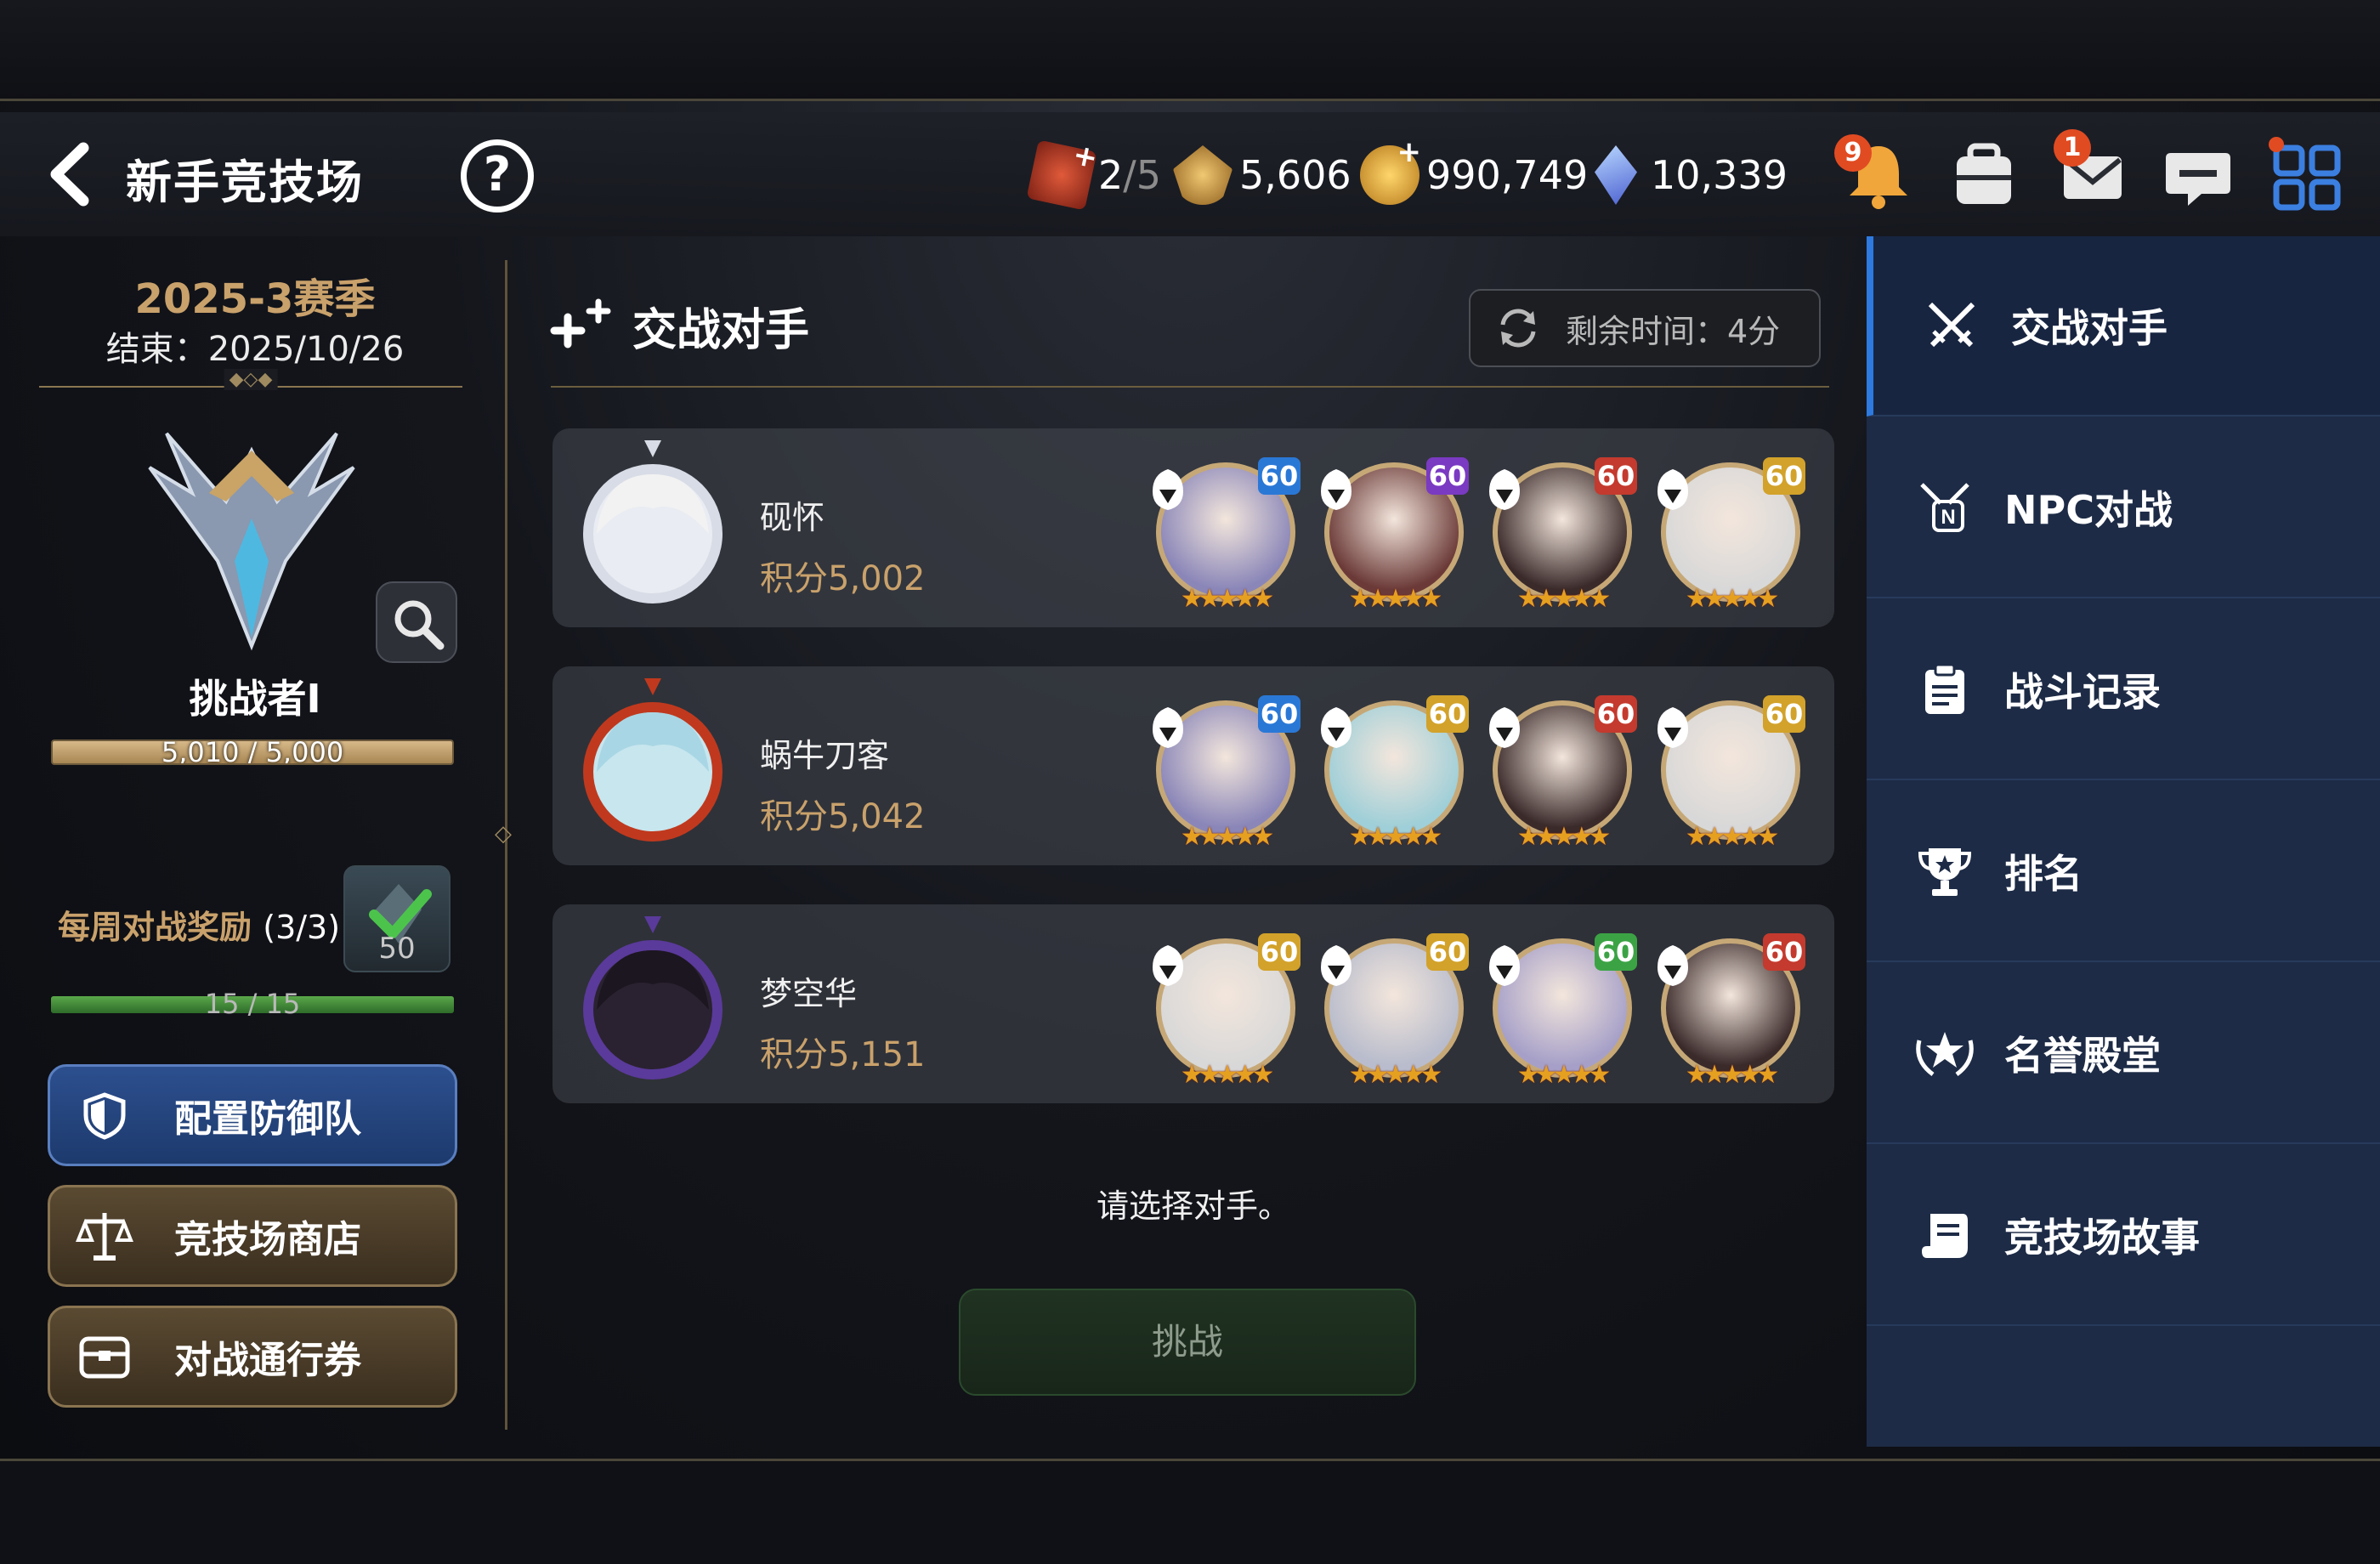  I want to click on nav-battle-log-label: 战斗记录, so click(2082, 692).